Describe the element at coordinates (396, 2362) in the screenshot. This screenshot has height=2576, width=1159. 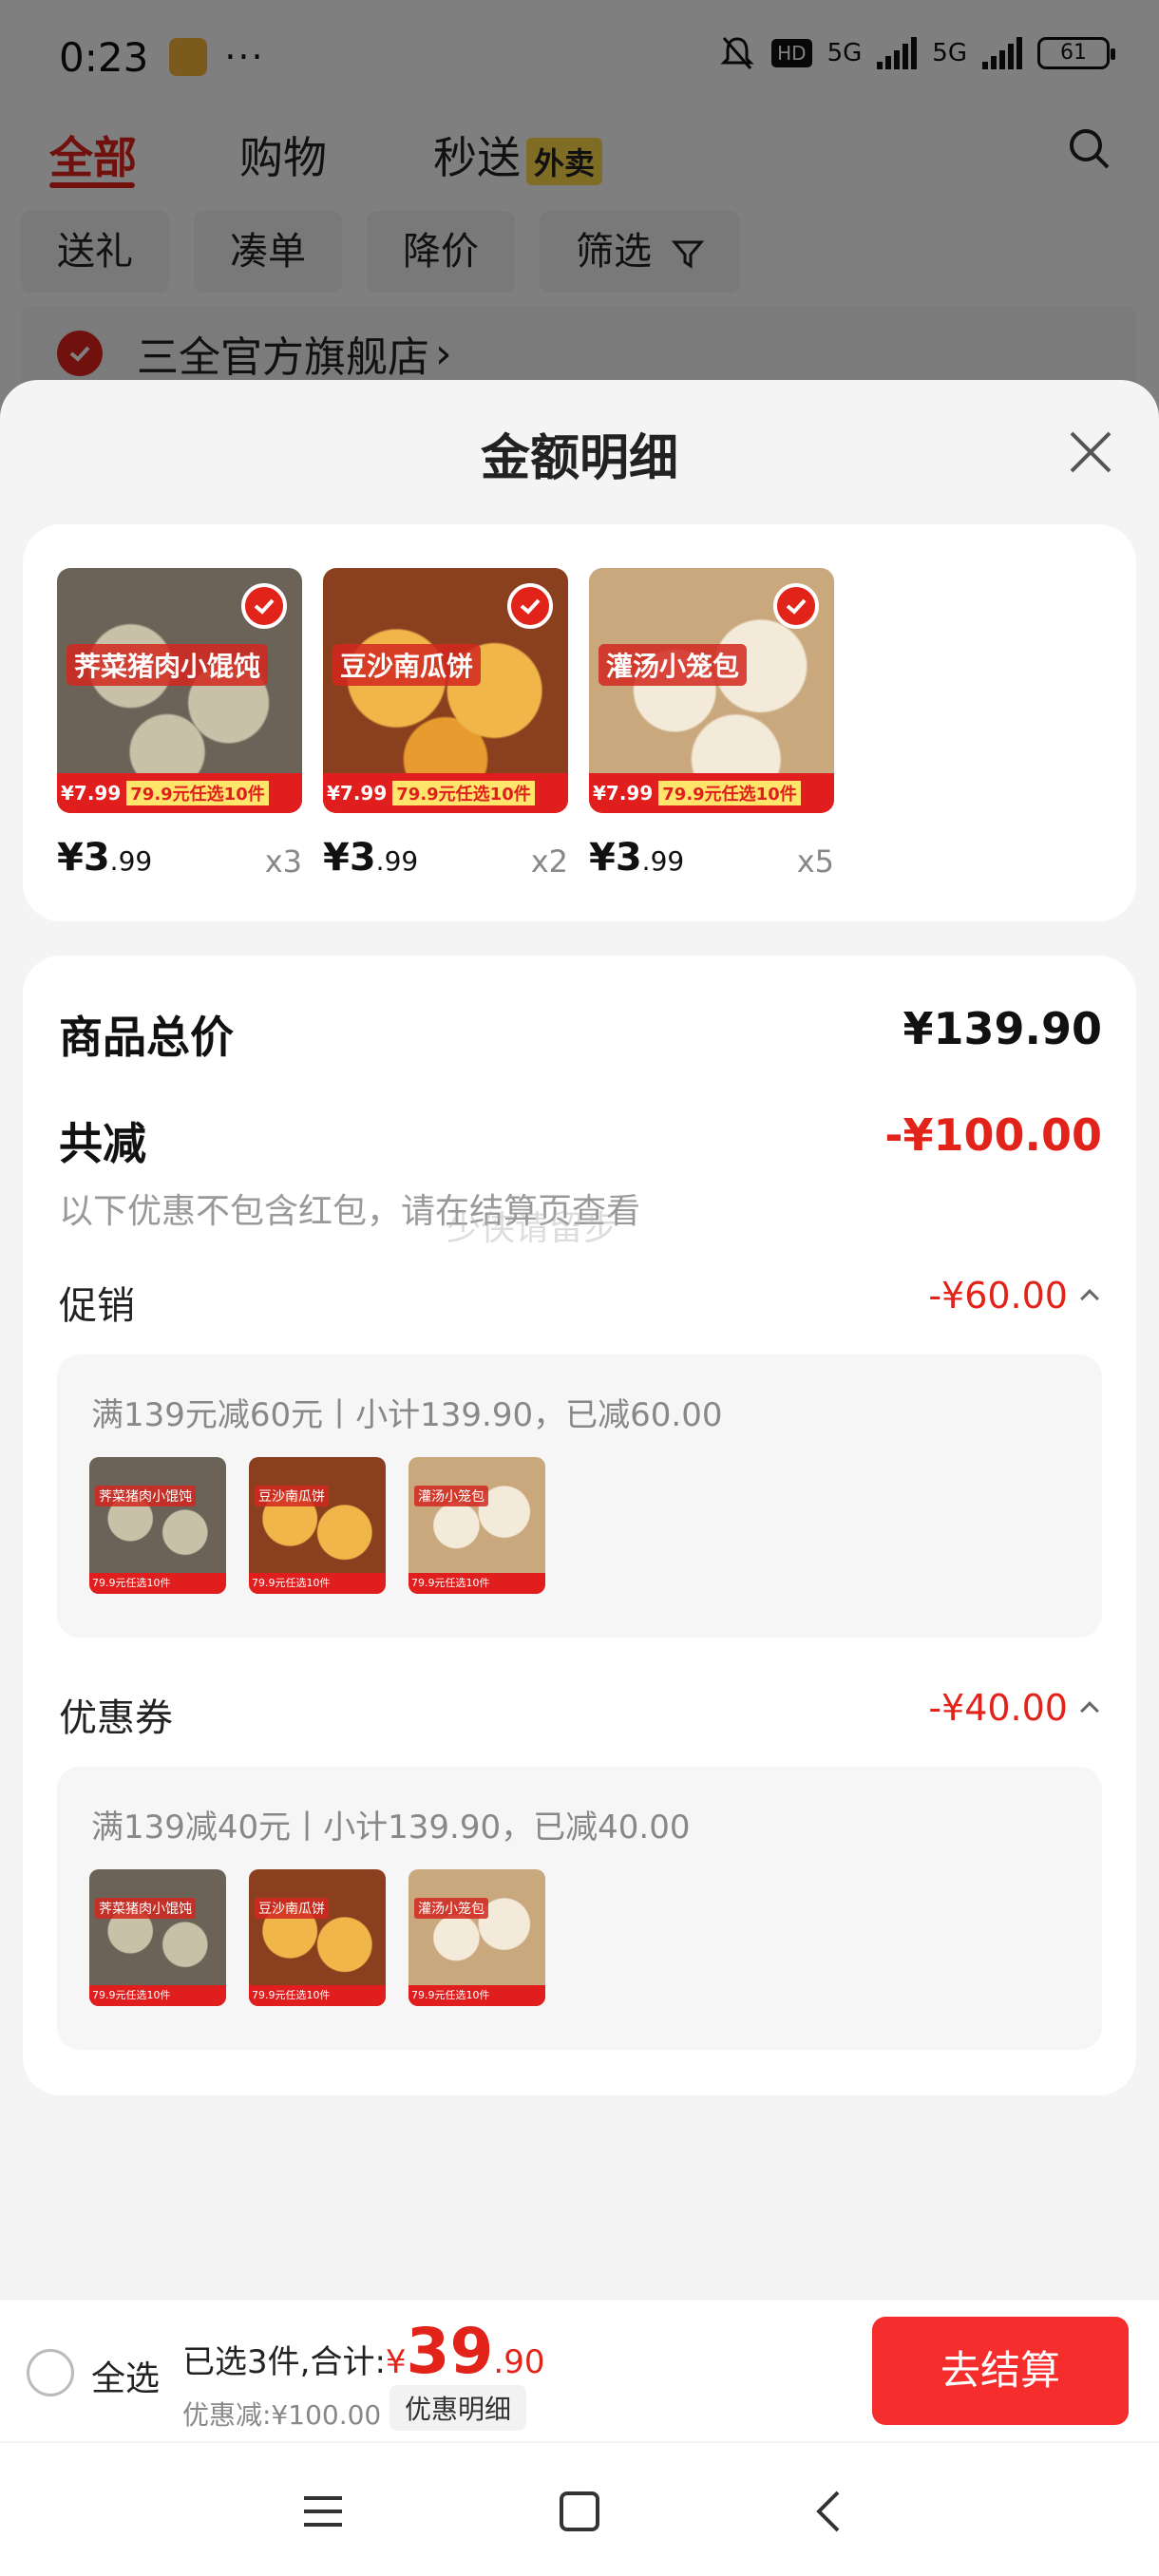
I see `total-currency: ¥` at that location.